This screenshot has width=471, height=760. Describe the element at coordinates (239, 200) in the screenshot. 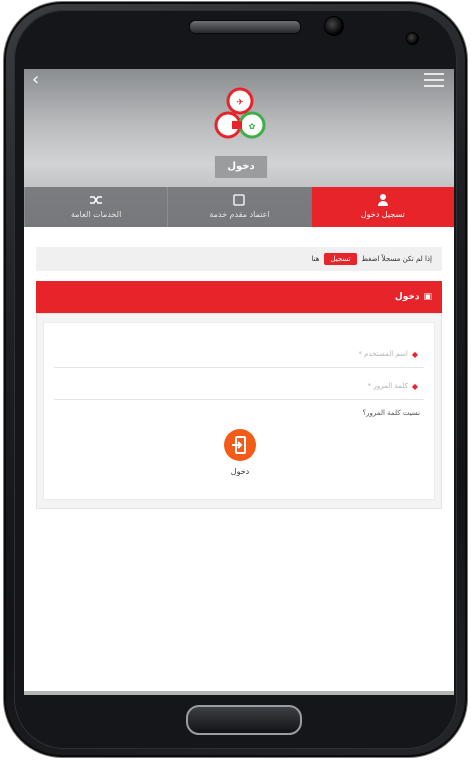

I see `id-card-icon` at that location.